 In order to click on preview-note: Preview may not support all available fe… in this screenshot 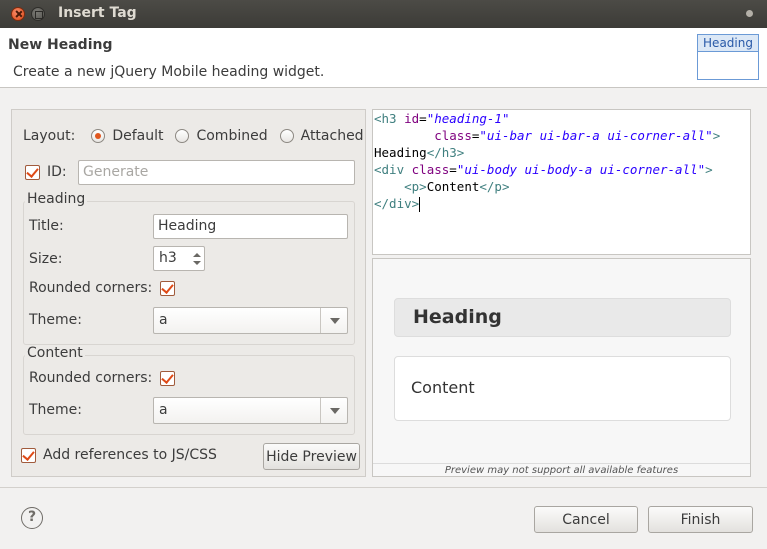, I will do `click(561, 469)`.